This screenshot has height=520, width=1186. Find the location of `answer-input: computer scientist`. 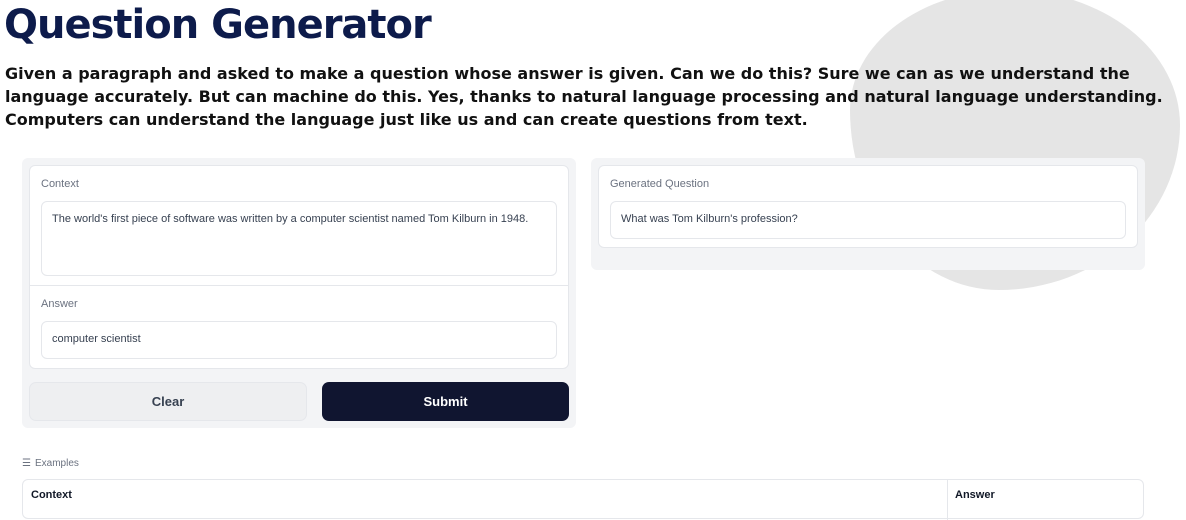

answer-input: computer scientist is located at coordinates (299, 340).